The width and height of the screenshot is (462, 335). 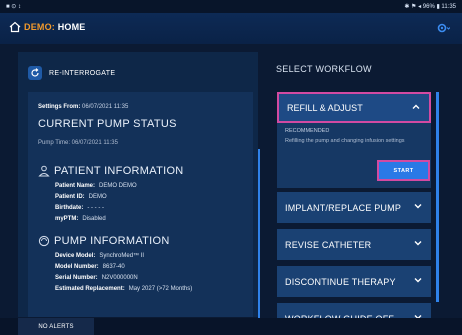 I want to click on page-title-text: HOME, so click(x=71, y=27).